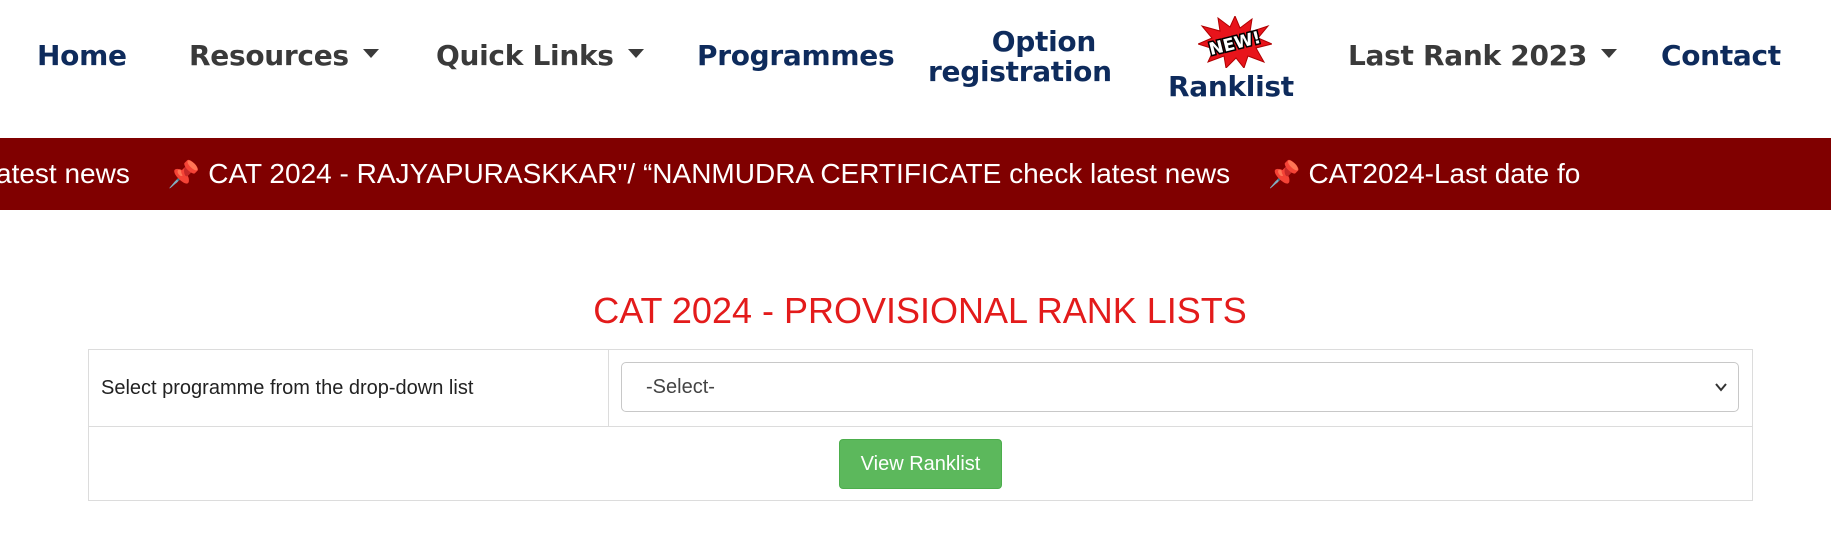  I want to click on new-starburst-icon: NEW!, so click(1235, 42).